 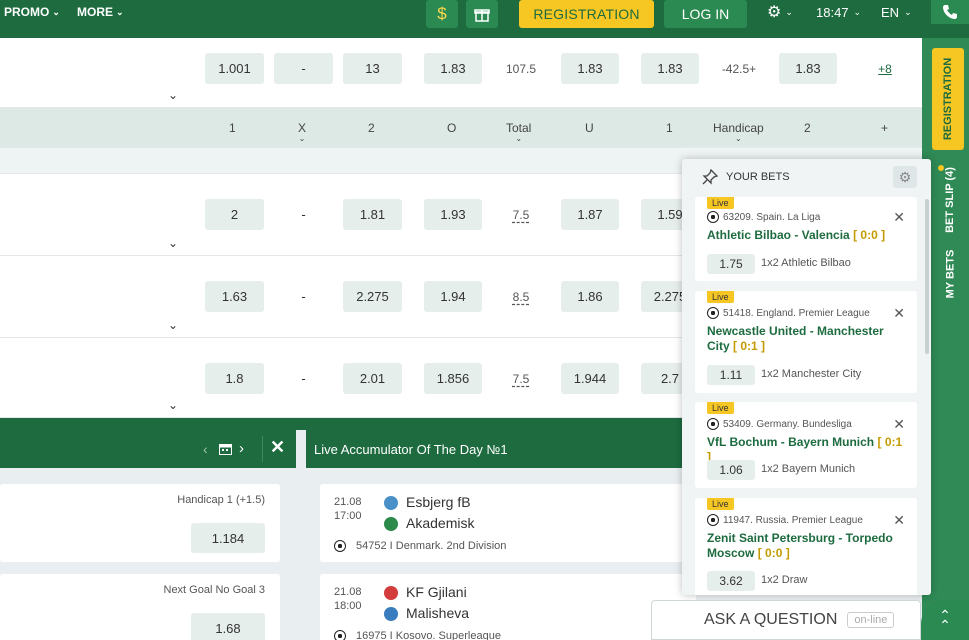 I want to click on col-header-plus: +, so click(x=885, y=128).